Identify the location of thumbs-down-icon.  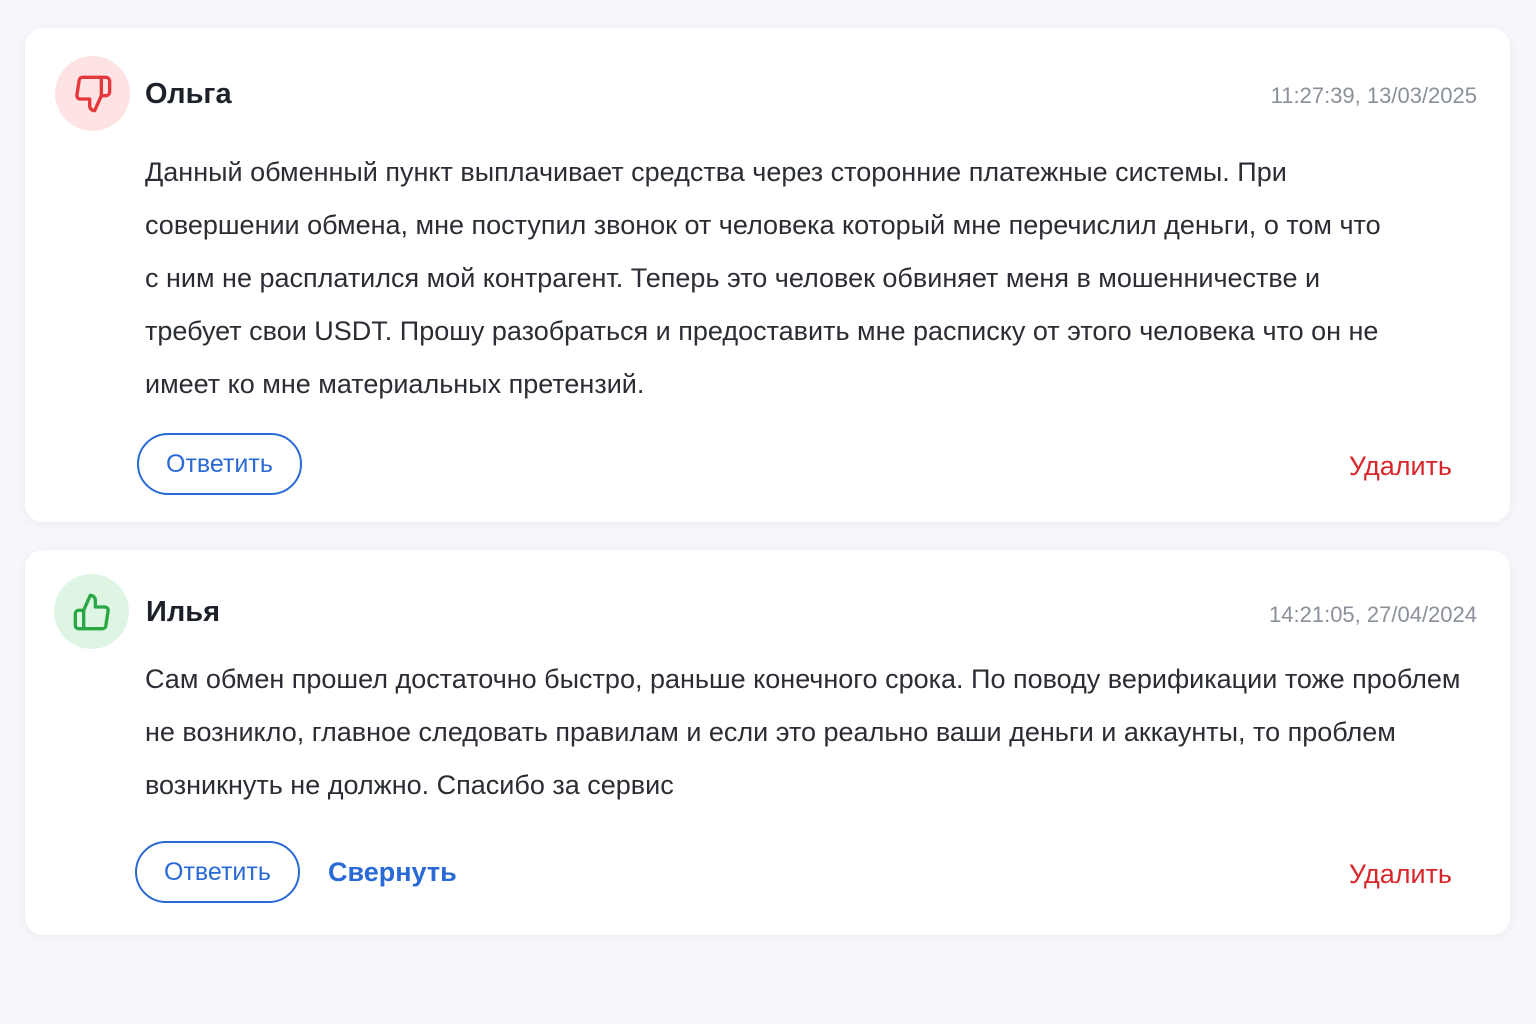
(92, 93).